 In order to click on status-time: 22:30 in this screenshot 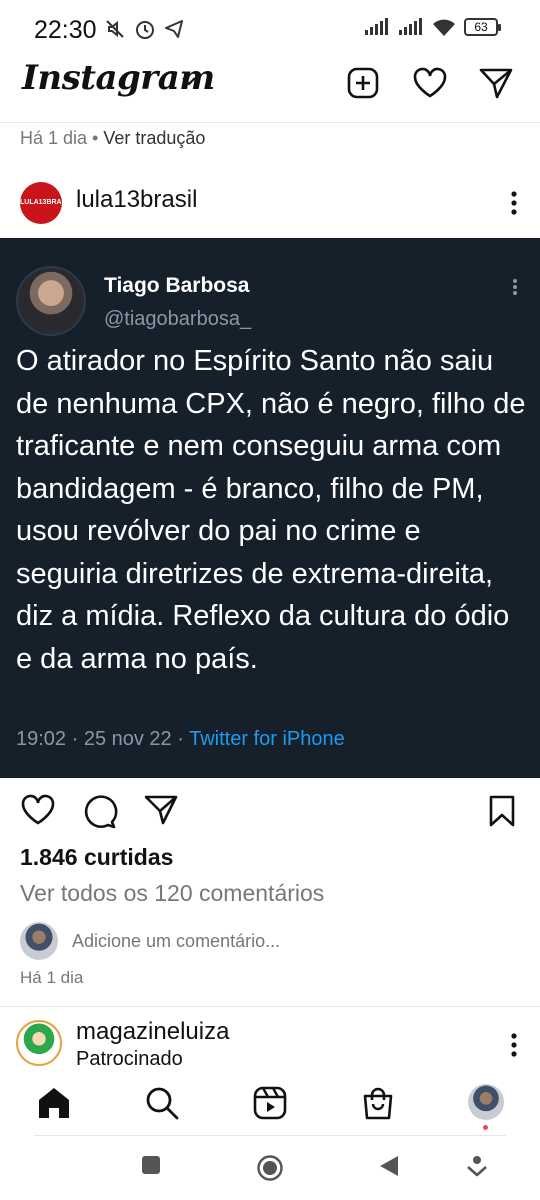, I will do `click(65, 30)`.